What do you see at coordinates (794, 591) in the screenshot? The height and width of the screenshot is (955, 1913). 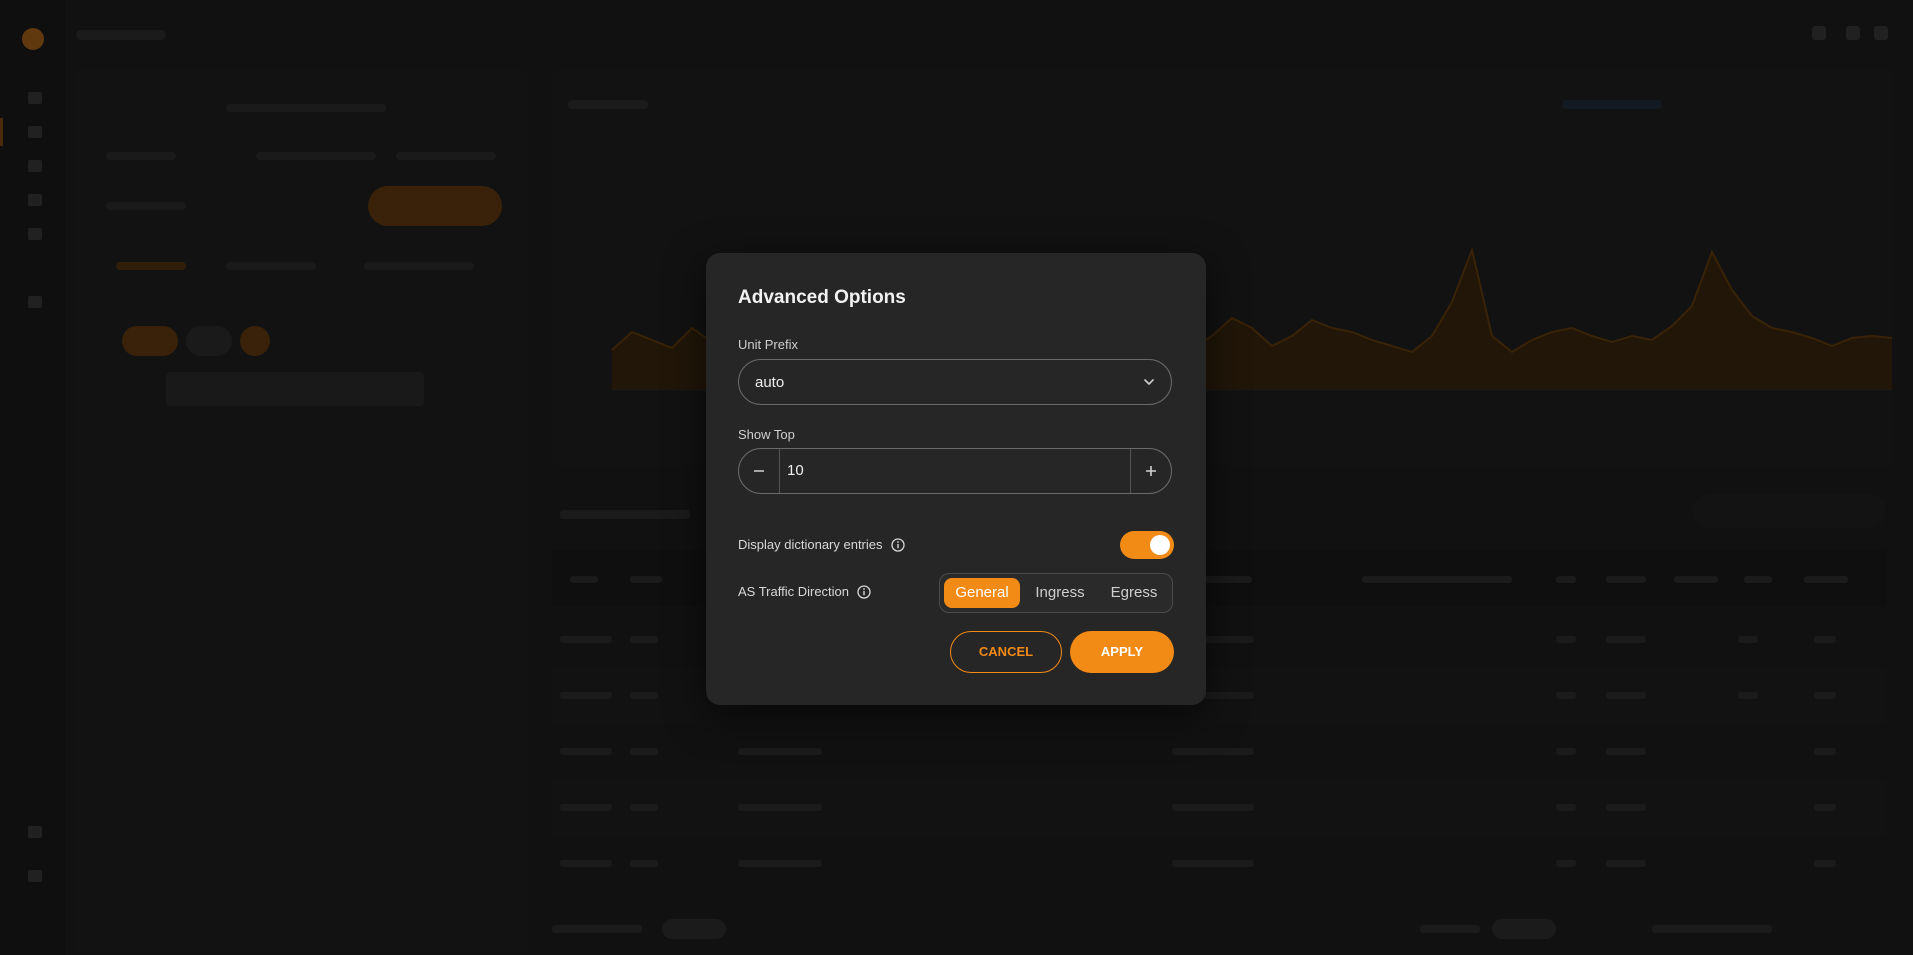 I see `as-traffic-direction-label: AS Traffic Direction` at bounding box center [794, 591].